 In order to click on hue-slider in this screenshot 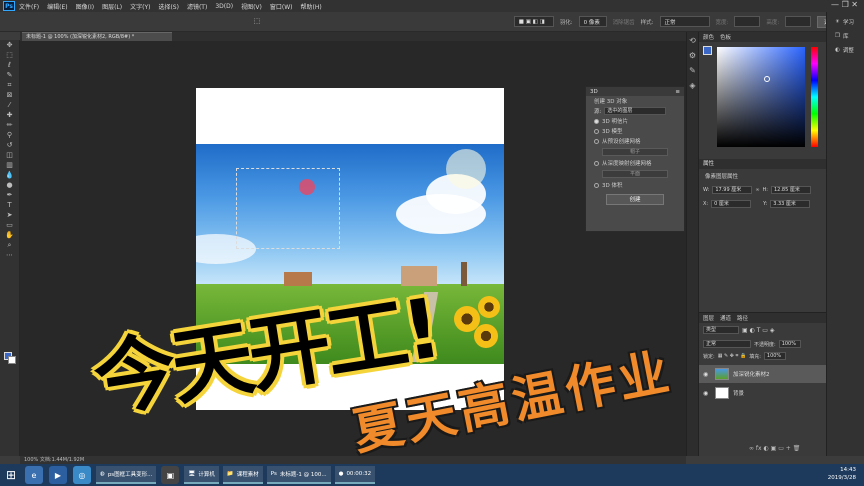, I will do `click(814, 97)`.